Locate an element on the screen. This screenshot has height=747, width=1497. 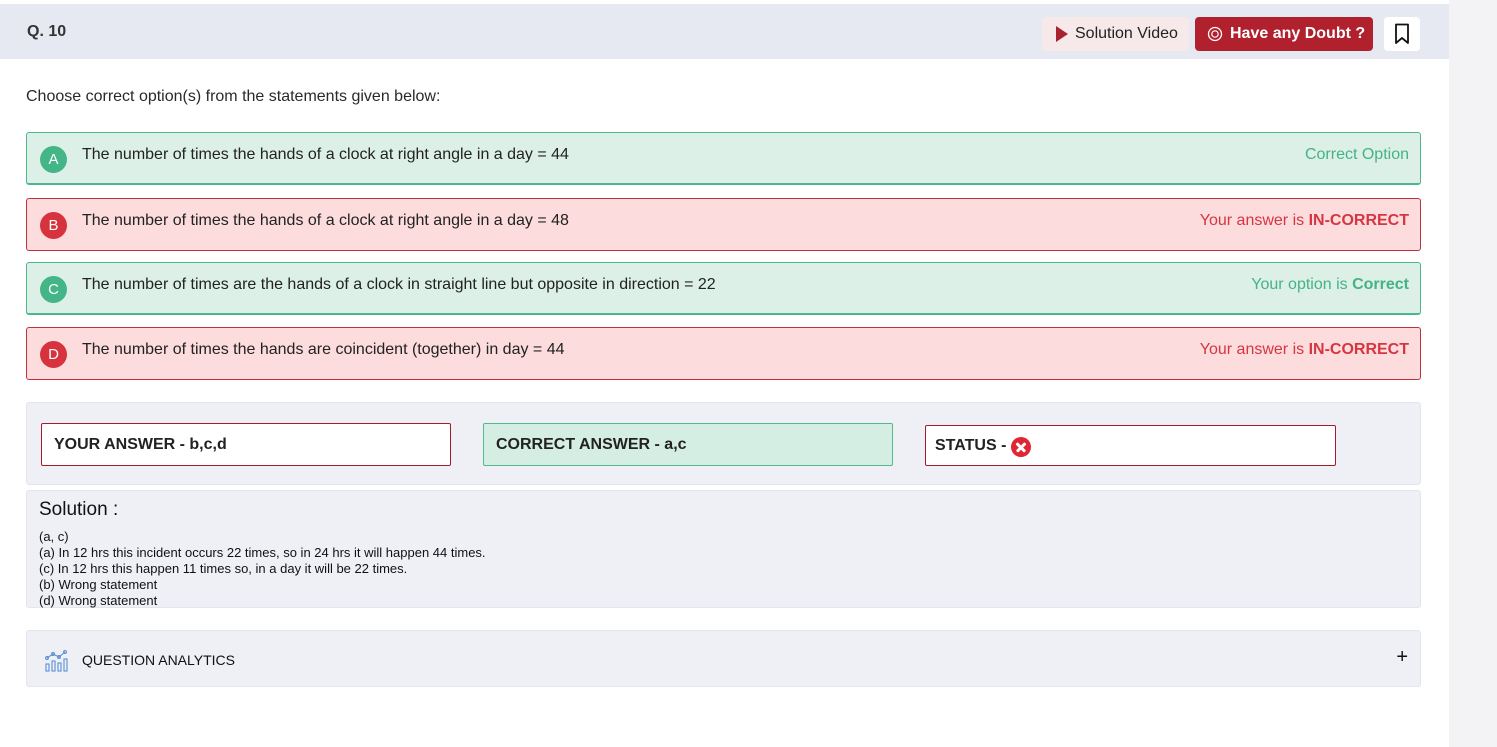
question-header: Q. 10 Solution Video Have any Doubt ? is located at coordinates (724, 31).